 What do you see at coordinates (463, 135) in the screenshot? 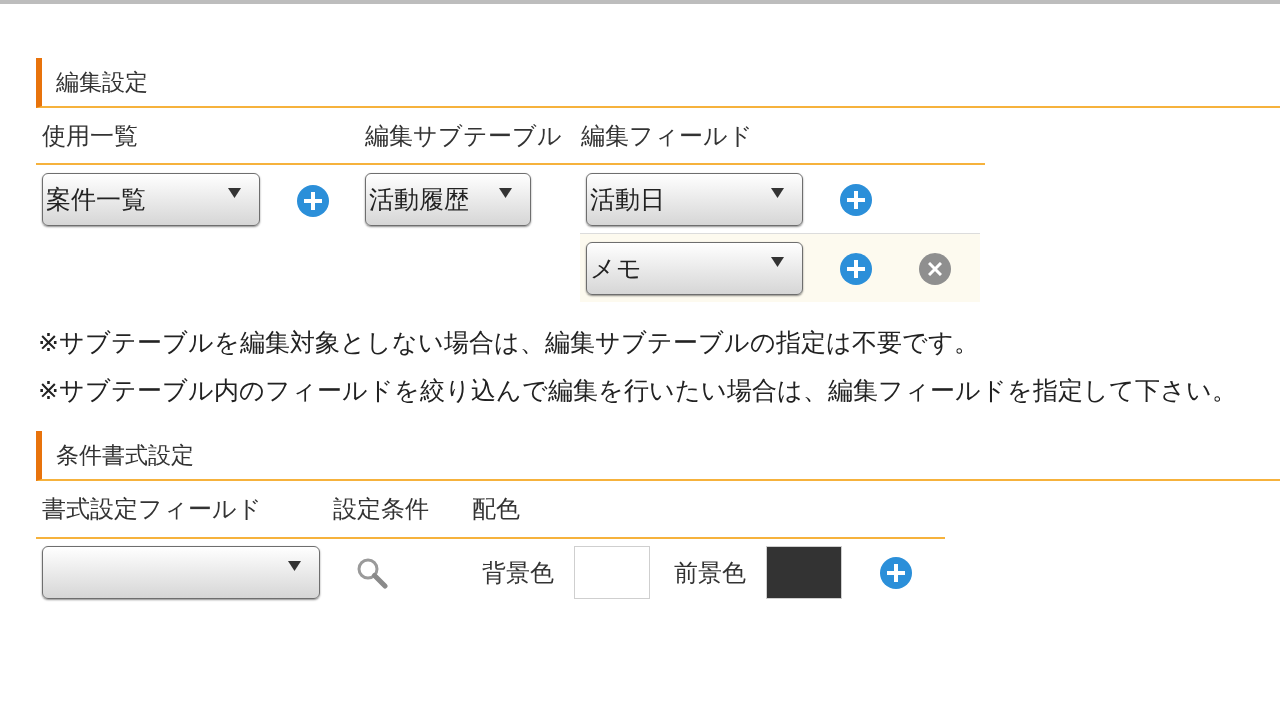
I see `column-header: 編集サブテーブル` at bounding box center [463, 135].